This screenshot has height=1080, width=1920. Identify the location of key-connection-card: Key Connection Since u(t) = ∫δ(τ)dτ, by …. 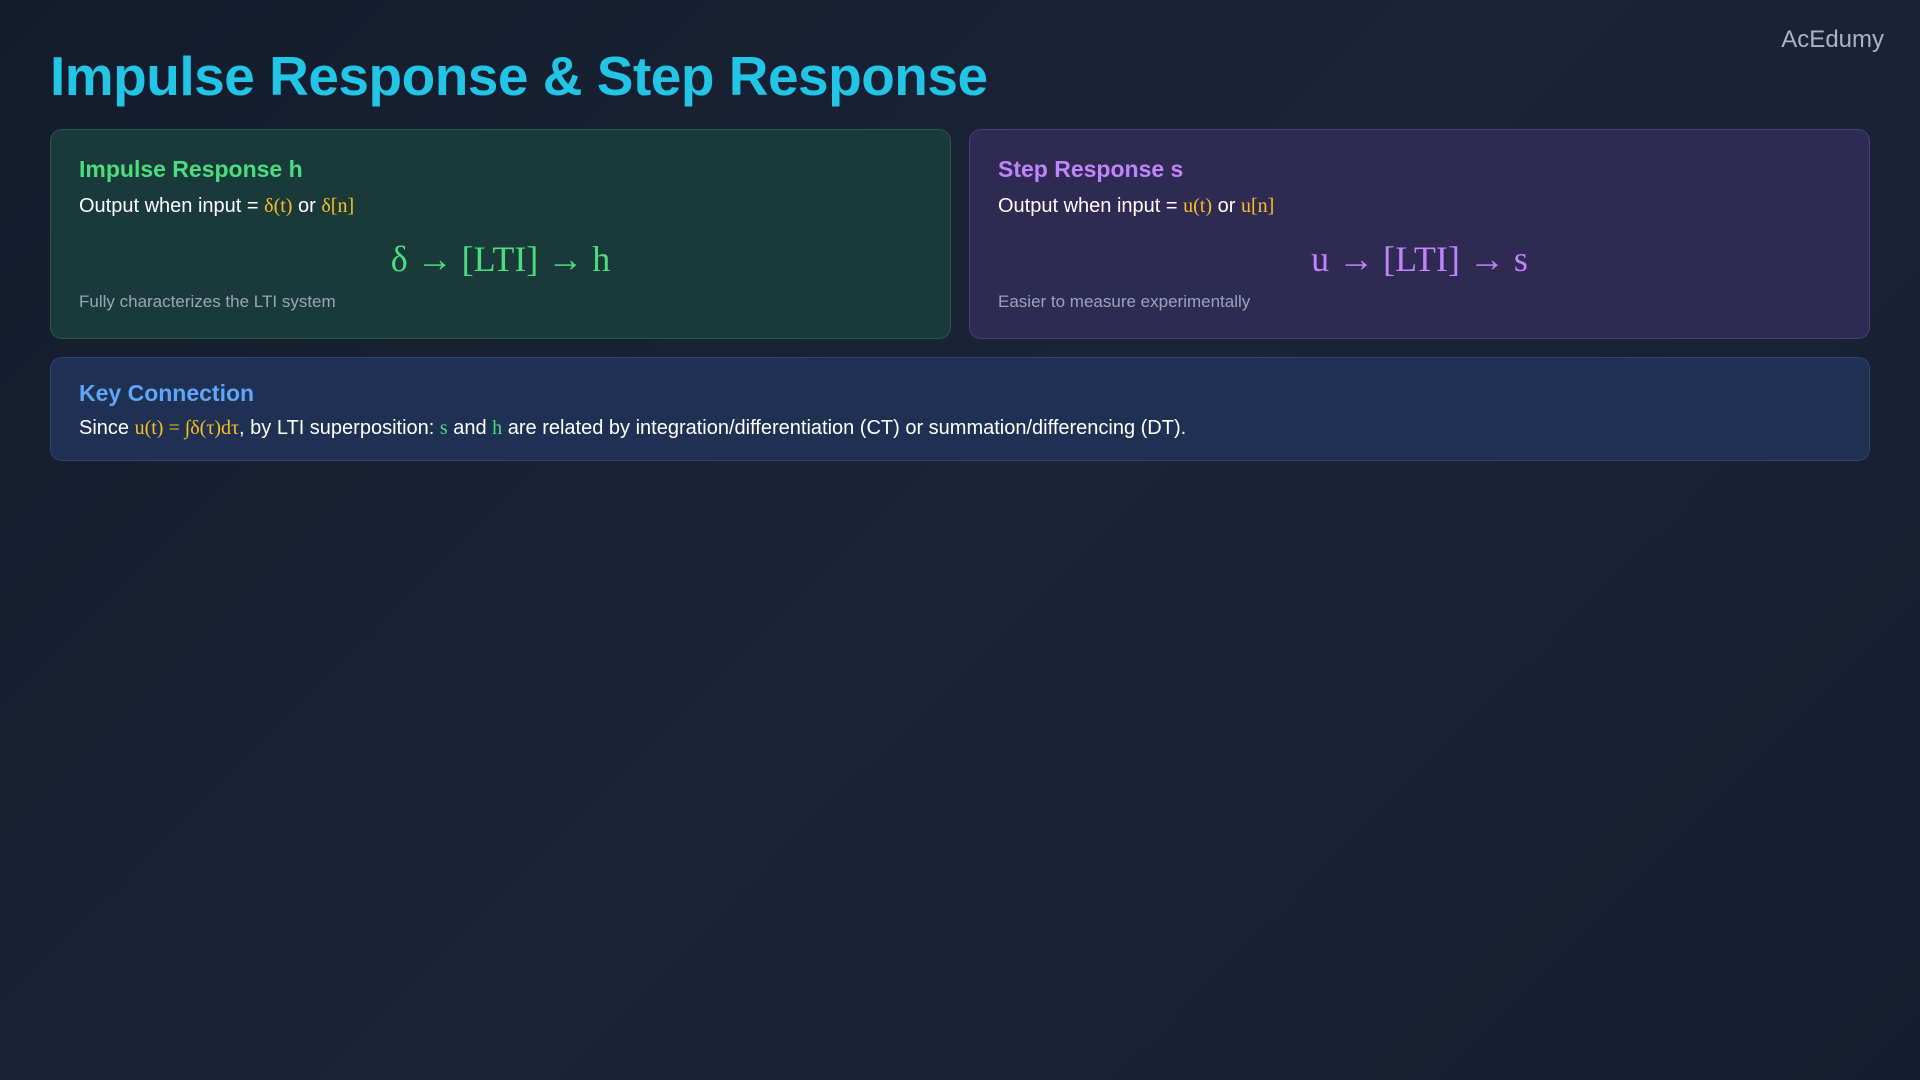
(960, 409).